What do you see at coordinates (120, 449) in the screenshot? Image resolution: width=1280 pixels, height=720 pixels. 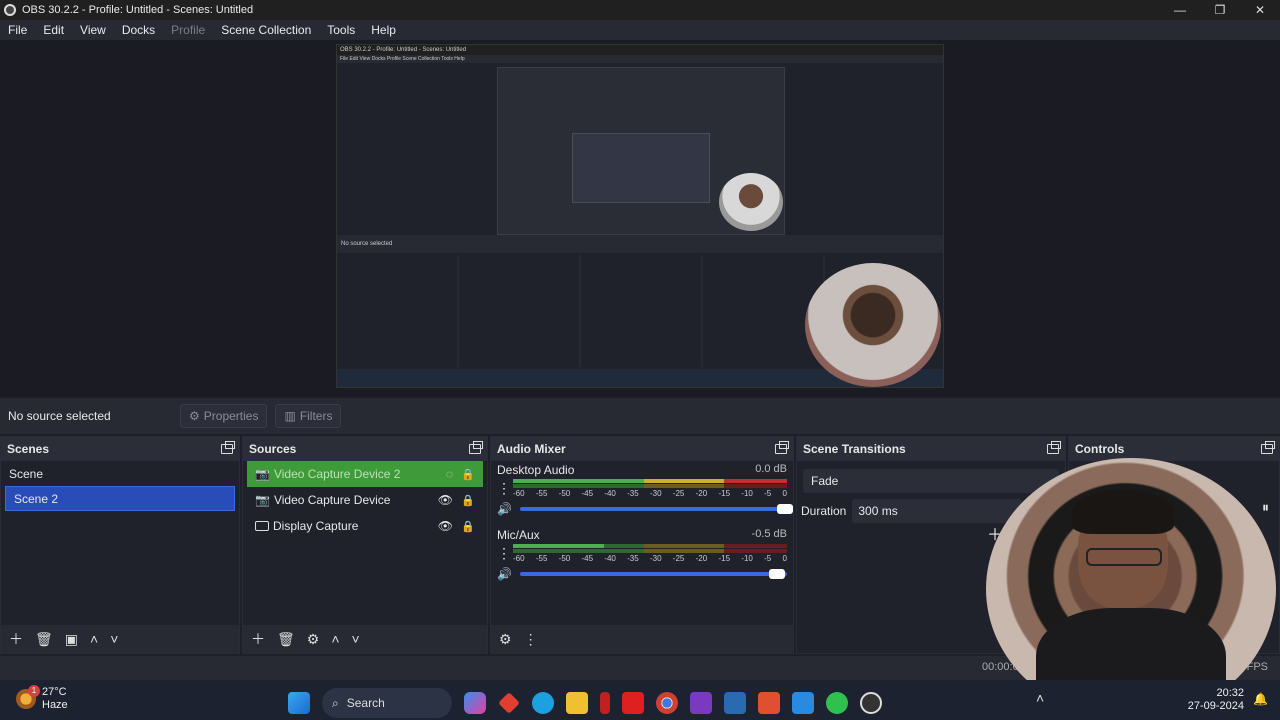 I see `scenes-header: Scenes` at bounding box center [120, 449].